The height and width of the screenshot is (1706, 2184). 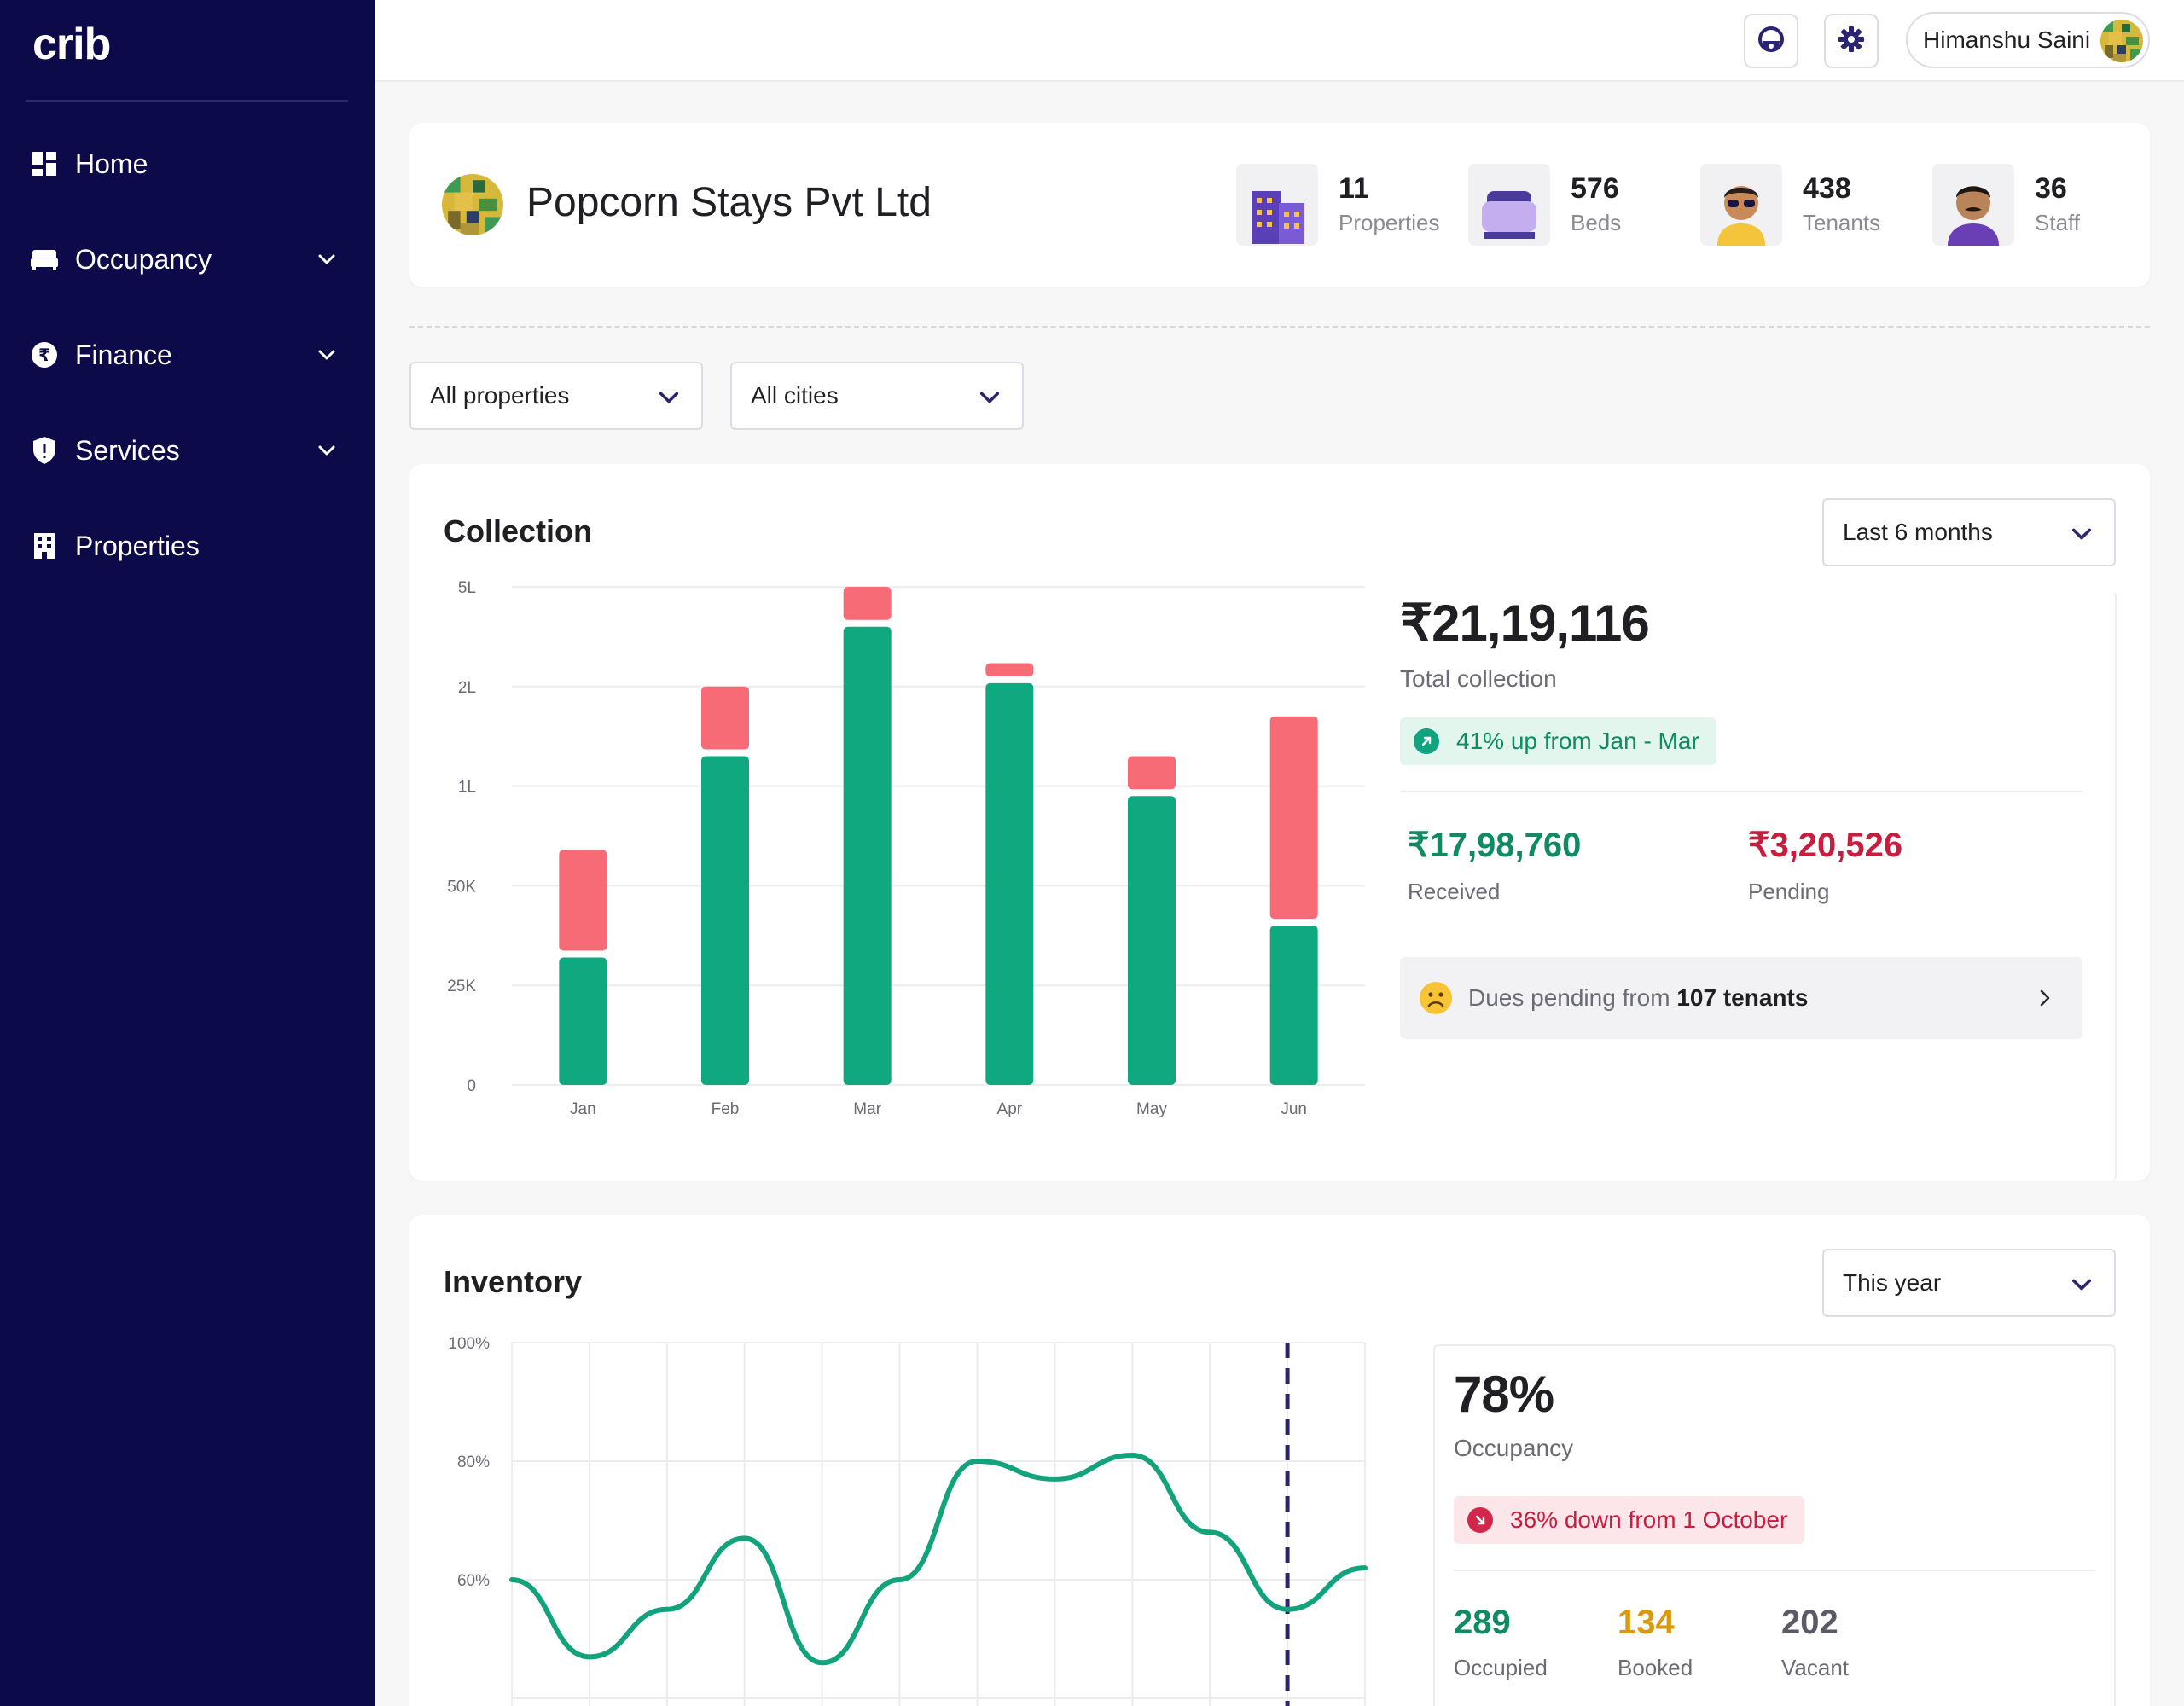 I want to click on y-tick-label: 0, so click(x=471, y=1086).